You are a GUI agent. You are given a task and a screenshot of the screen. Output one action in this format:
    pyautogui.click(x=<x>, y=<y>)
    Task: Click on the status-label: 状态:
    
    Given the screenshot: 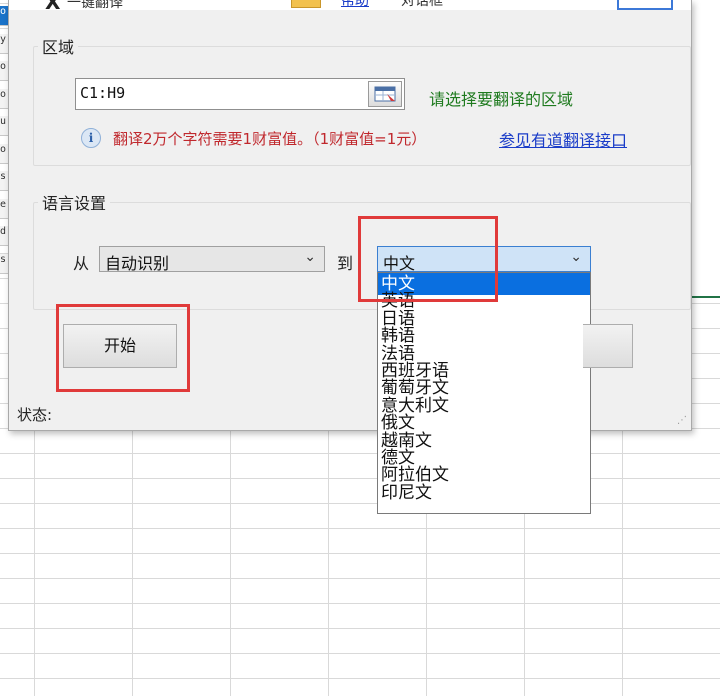 What is the action you would take?
    pyautogui.click(x=35, y=415)
    